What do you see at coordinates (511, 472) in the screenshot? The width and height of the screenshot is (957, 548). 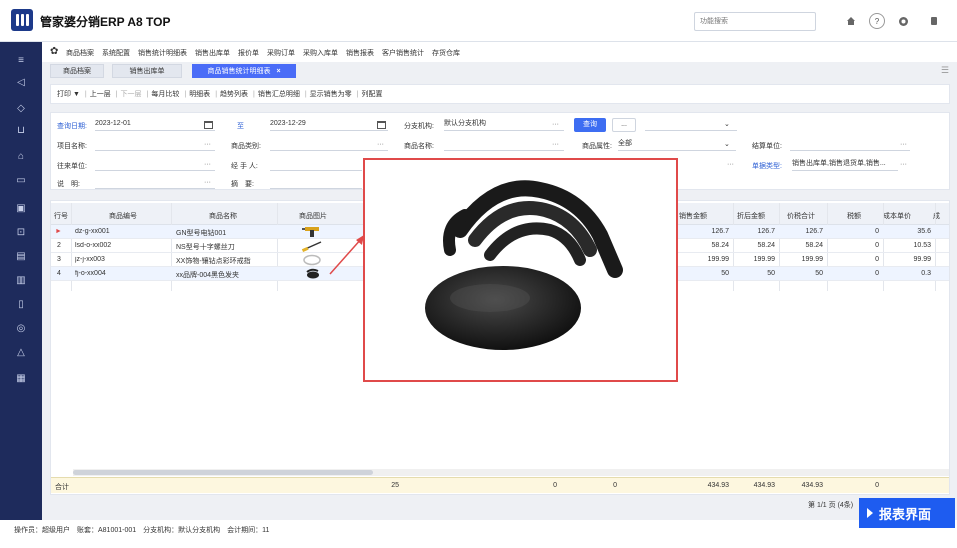 I see `horizontal-scrollbar` at bounding box center [511, 472].